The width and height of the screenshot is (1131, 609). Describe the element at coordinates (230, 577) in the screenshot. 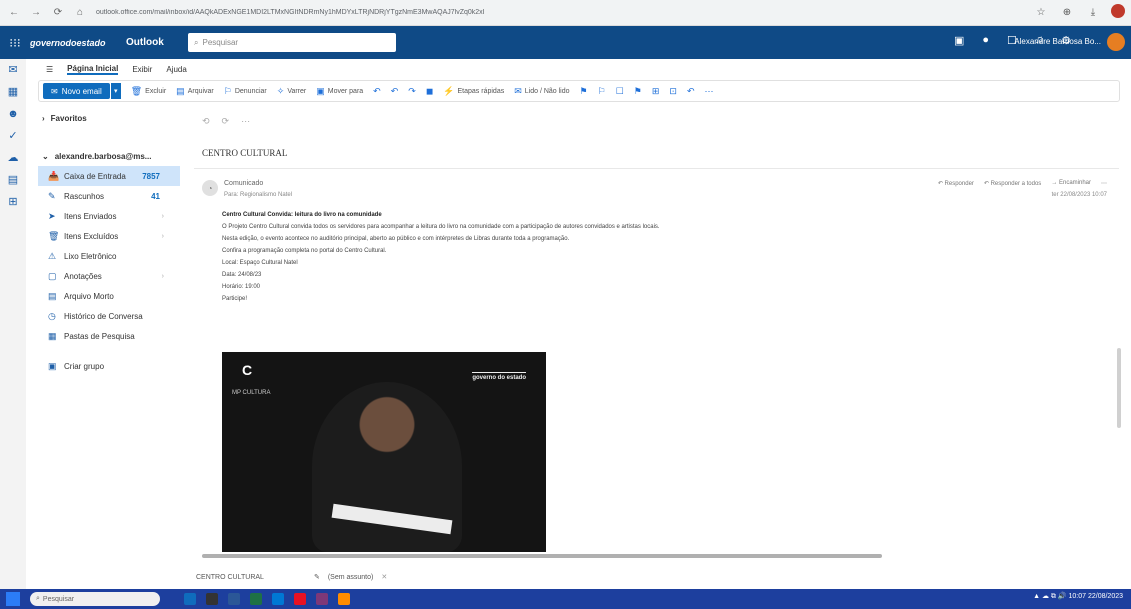

I see `tab-message: CENTRO CULTURAL` at that location.